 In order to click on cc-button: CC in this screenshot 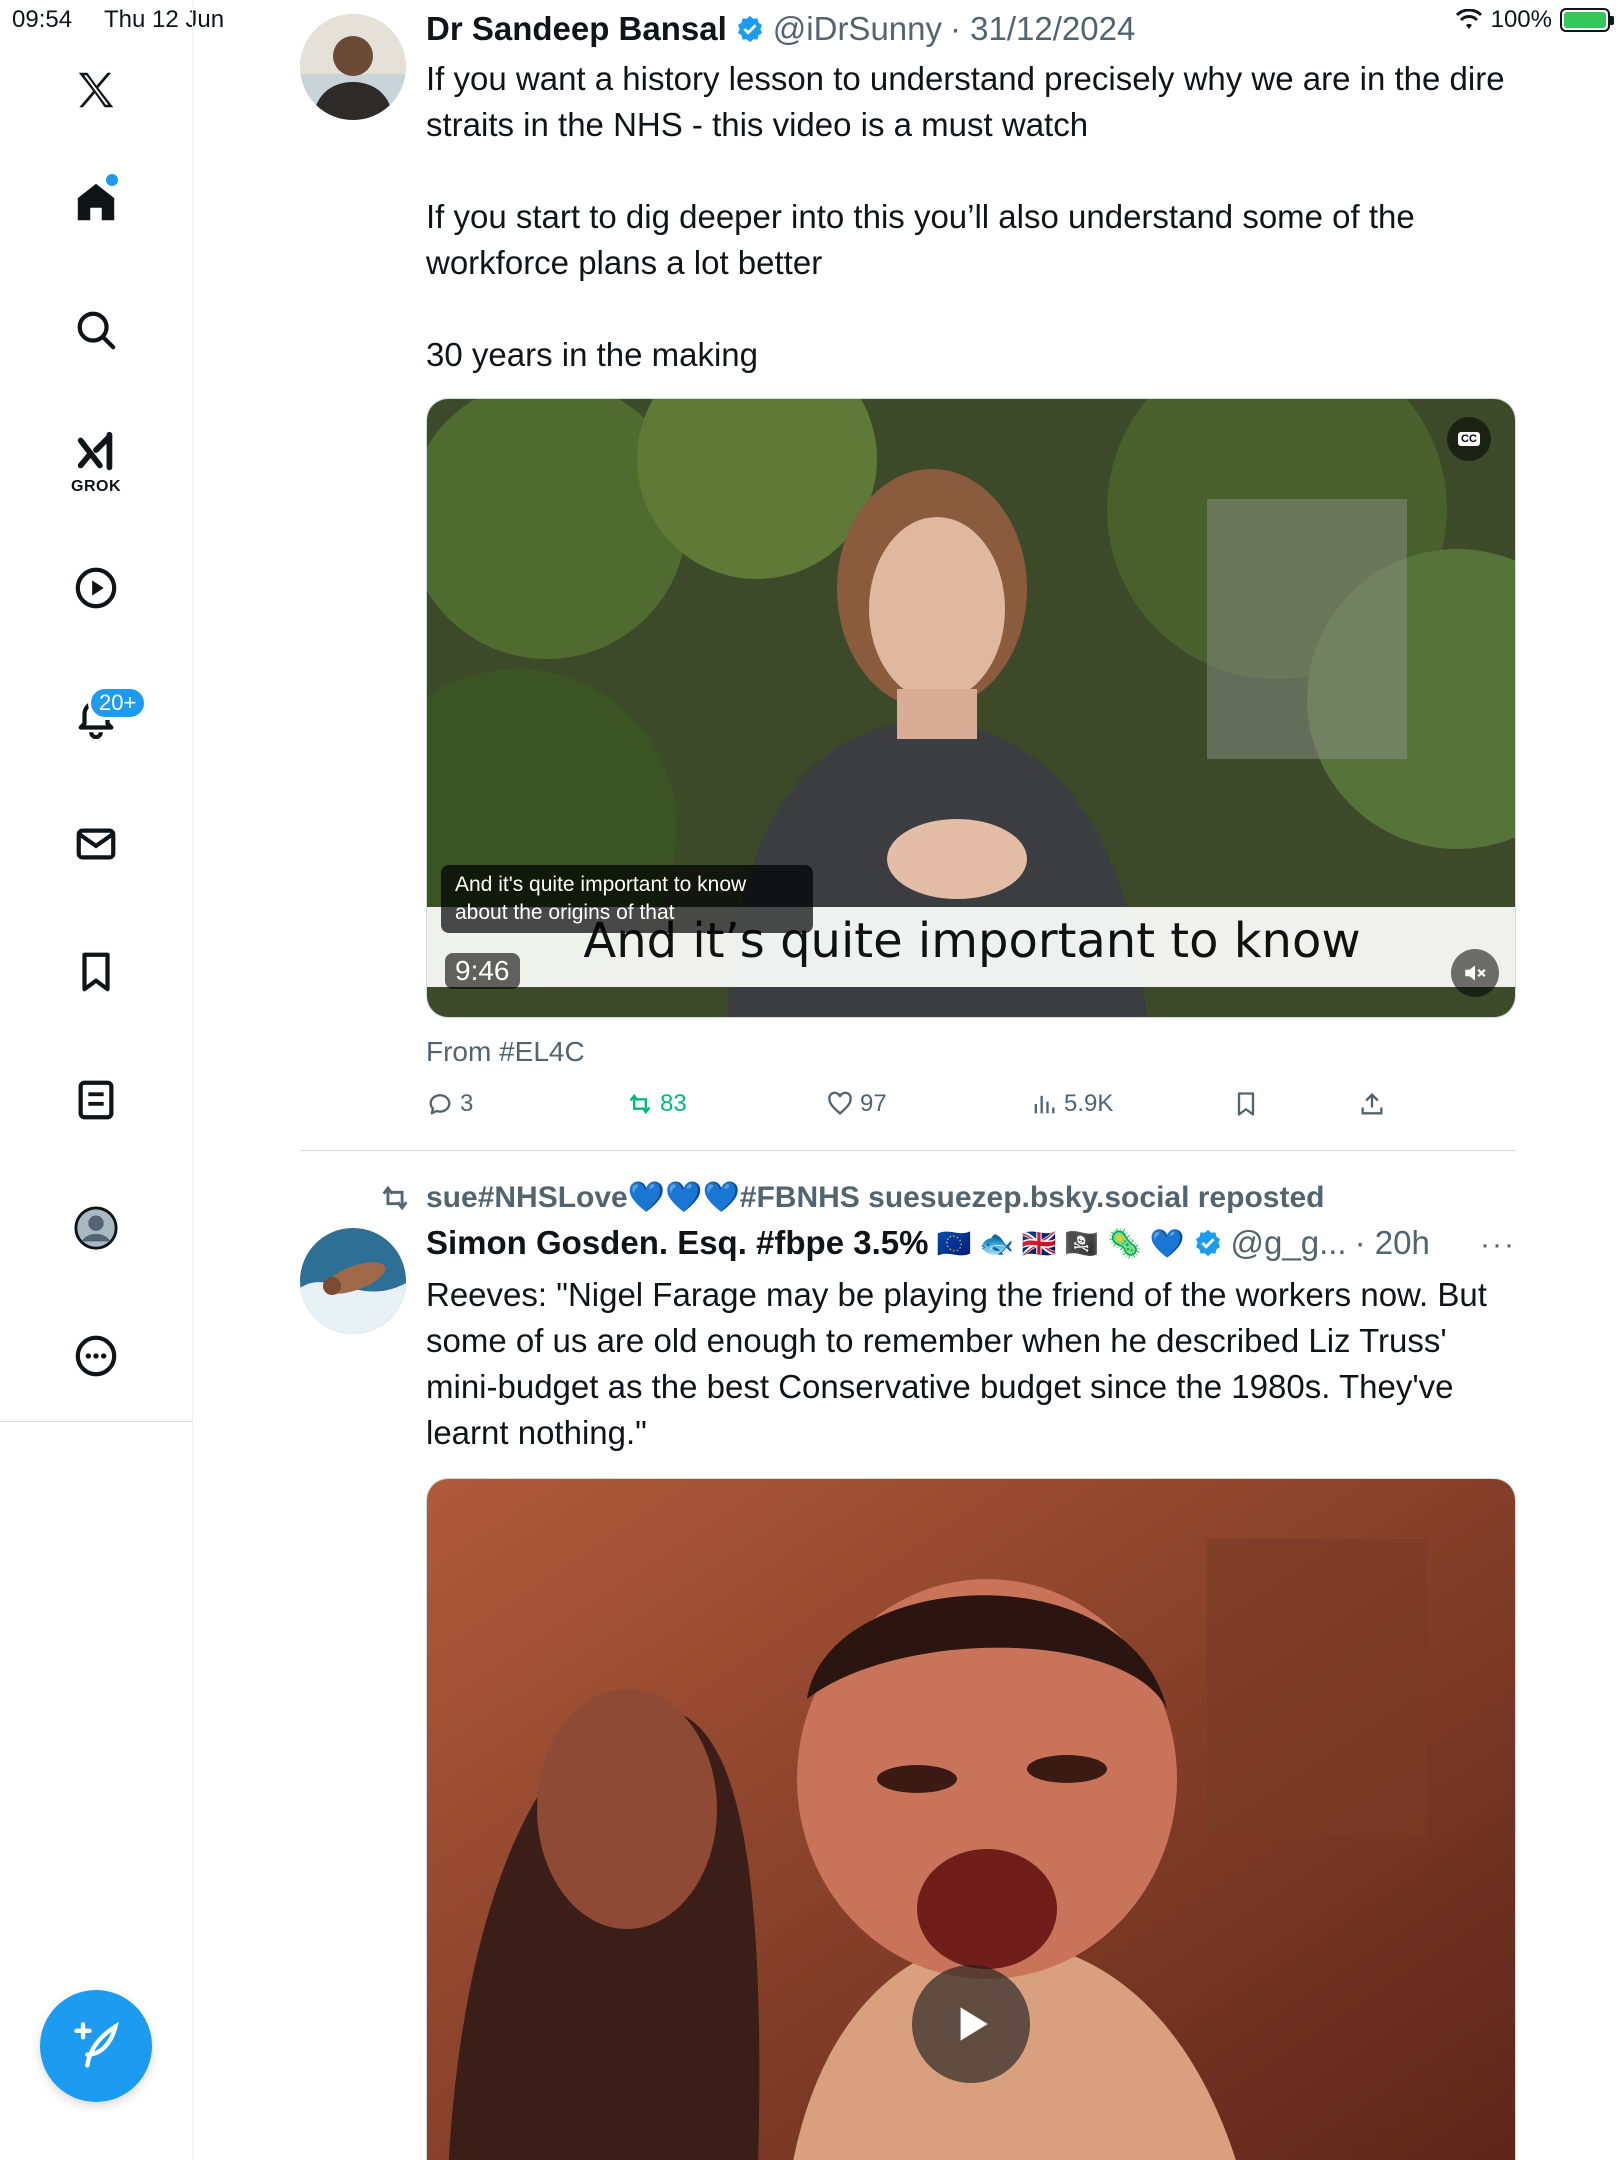, I will do `click(1469, 439)`.